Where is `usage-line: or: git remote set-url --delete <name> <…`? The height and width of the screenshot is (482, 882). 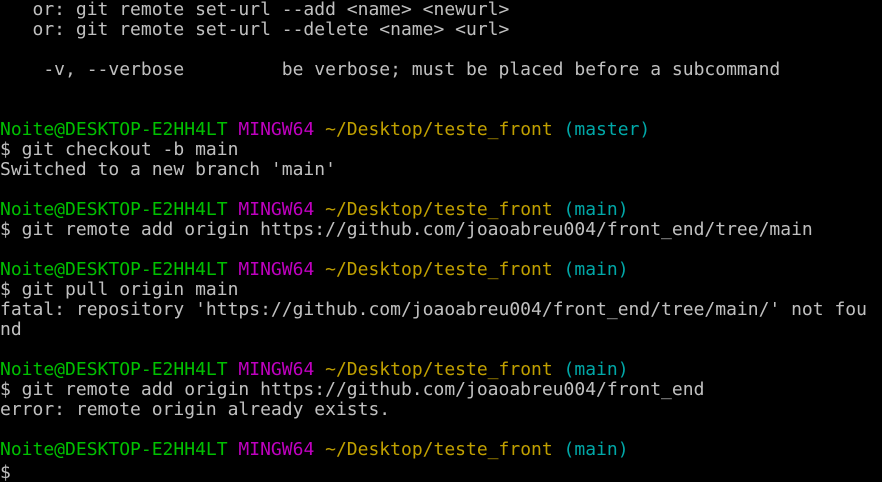 usage-line: or: git remote set-url --delete <name> <… is located at coordinates (255, 29).